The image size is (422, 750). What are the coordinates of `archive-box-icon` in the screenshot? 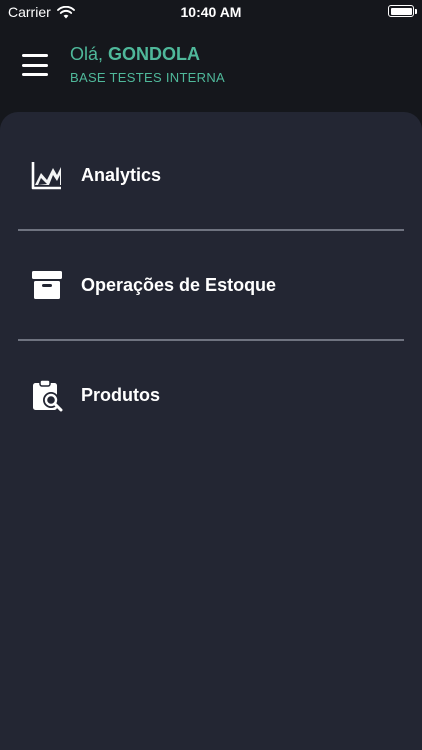 It's located at (47, 285).